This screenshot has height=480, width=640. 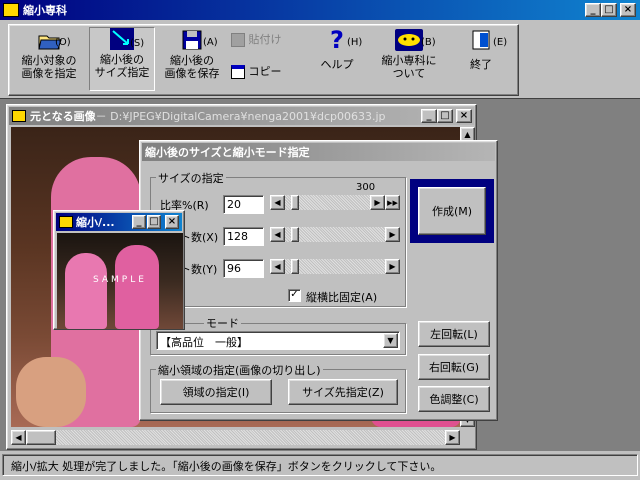 I want to click on save-image-button: (A) 縮小後の 画像を保存, so click(x=192, y=60).